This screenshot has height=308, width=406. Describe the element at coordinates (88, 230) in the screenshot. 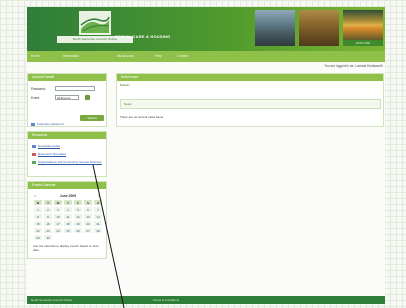

I see `calendar-day: 27` at that location.